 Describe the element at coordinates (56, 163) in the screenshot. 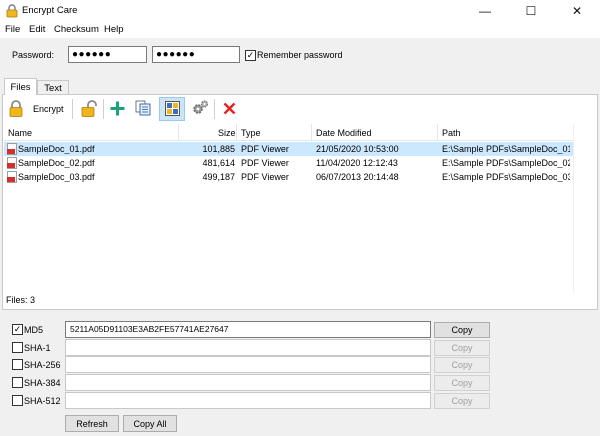

I see `file-name: SampleDoc_02.pdf` at that location.